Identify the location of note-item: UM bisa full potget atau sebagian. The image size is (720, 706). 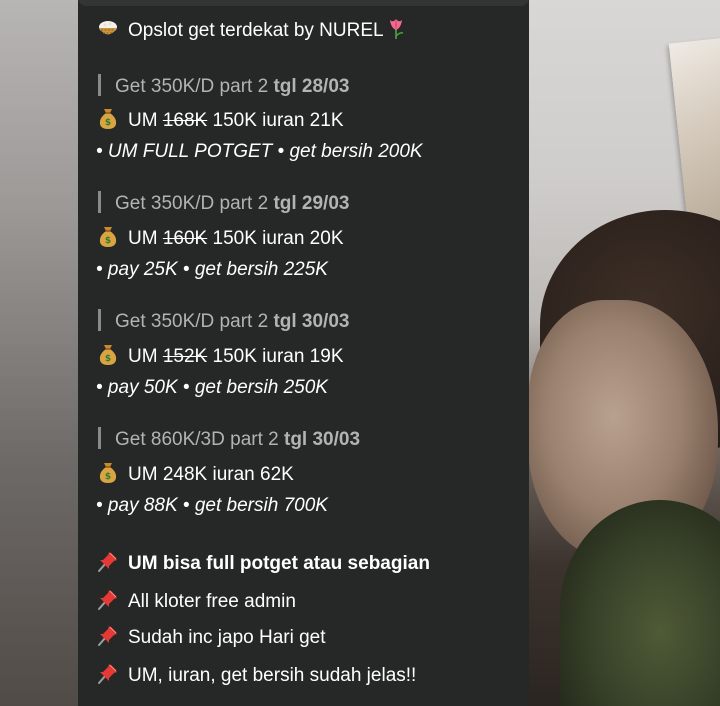
(263, 562).